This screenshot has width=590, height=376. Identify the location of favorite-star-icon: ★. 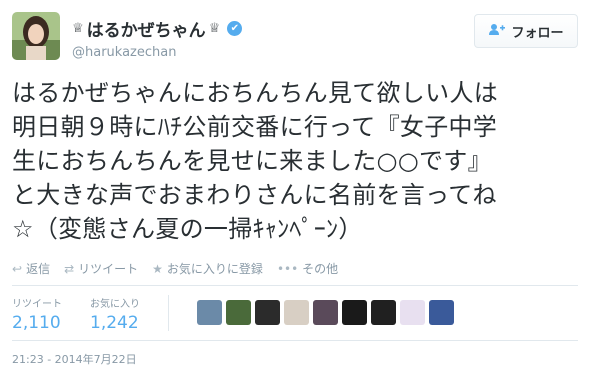
(157, 268).